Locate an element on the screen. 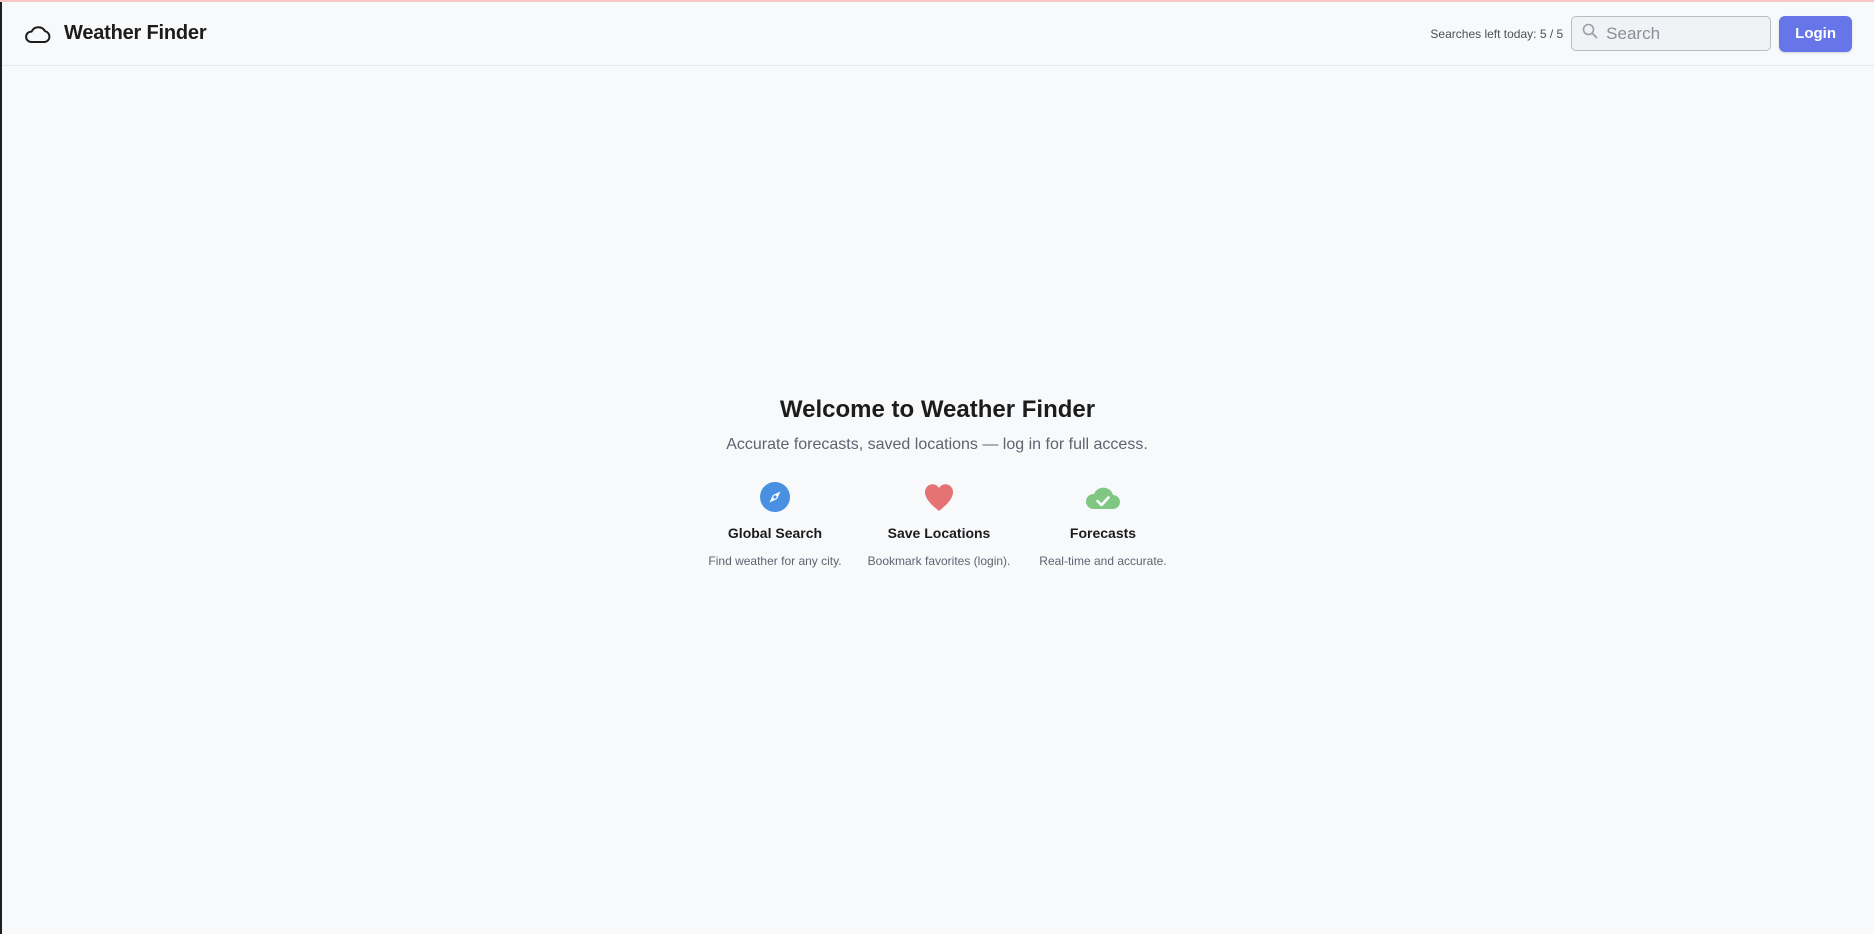 The height and width of the screenshot is (934, 1874). brand: Weather Finder is located at coordinates (115, 33).